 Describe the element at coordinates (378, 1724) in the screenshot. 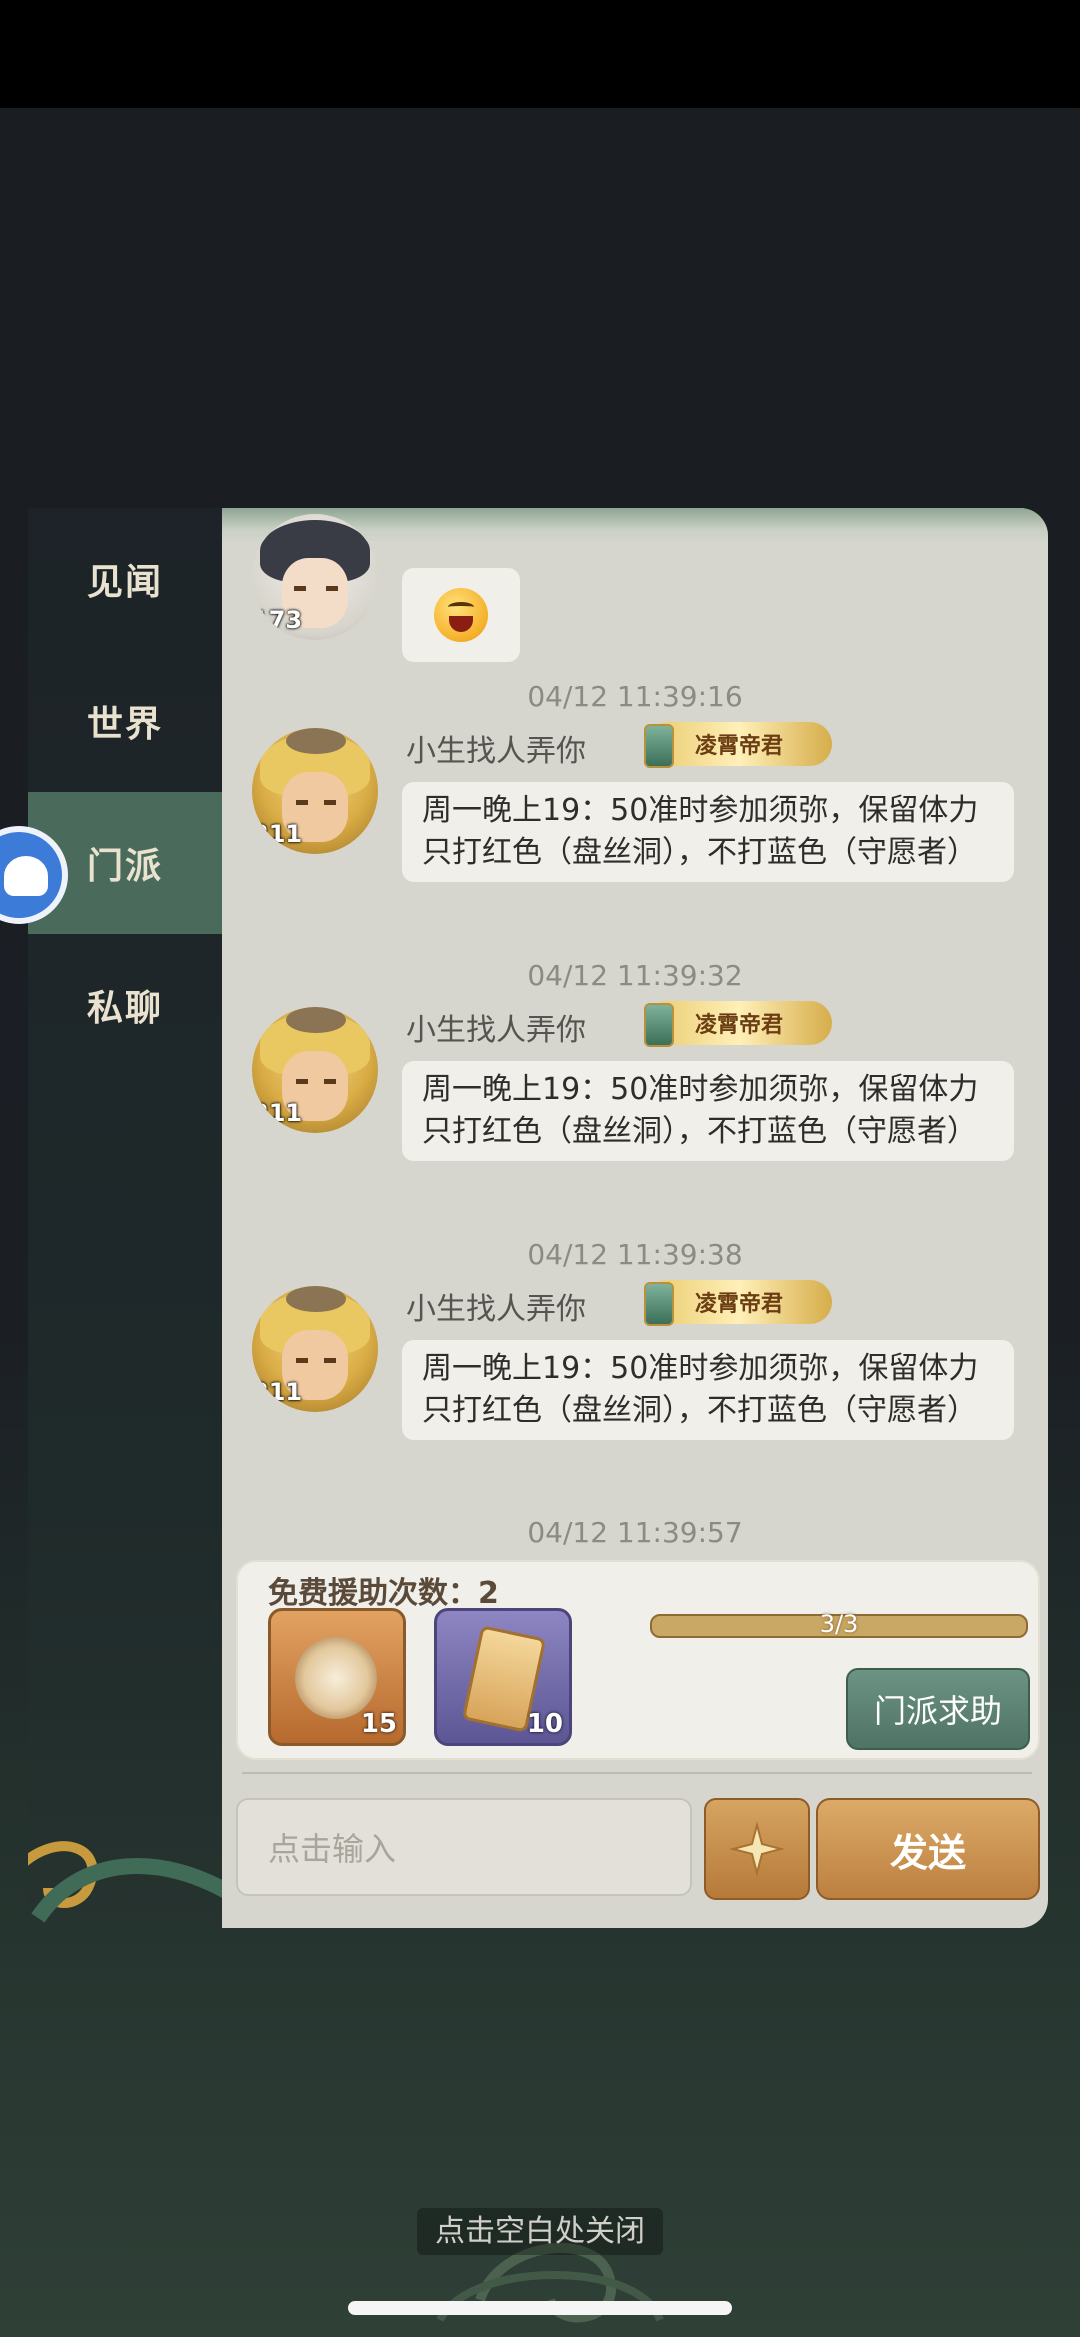

I see `item-count: 15` at that location.